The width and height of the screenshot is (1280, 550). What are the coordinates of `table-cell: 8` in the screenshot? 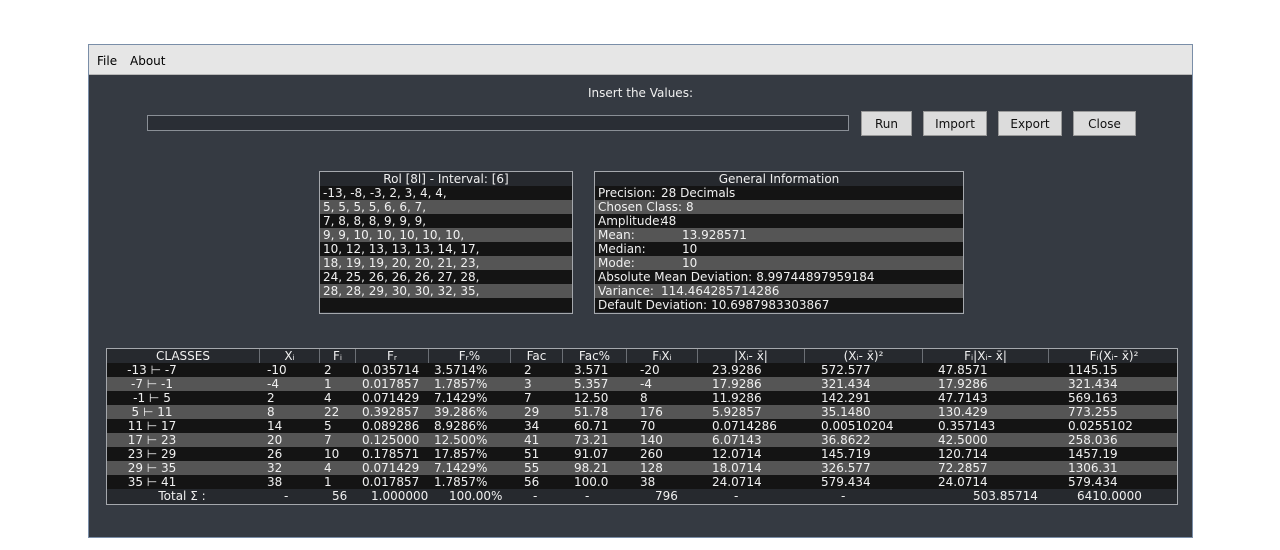 It's located at (644, 398).